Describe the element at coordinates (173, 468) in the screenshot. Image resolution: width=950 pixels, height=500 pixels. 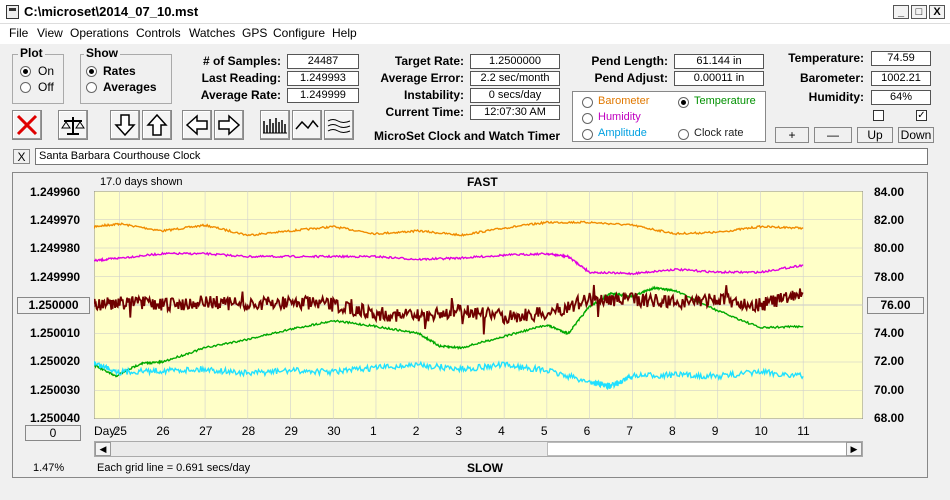
I see `grid-note: Each grid line = 0.691 secs/day` at that location.